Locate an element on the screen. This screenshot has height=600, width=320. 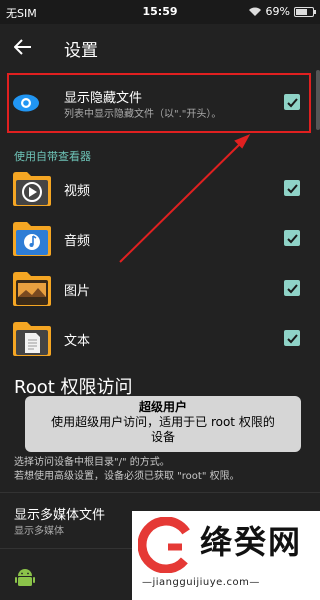
image-folder-icon is located at coordinates (32, 289).